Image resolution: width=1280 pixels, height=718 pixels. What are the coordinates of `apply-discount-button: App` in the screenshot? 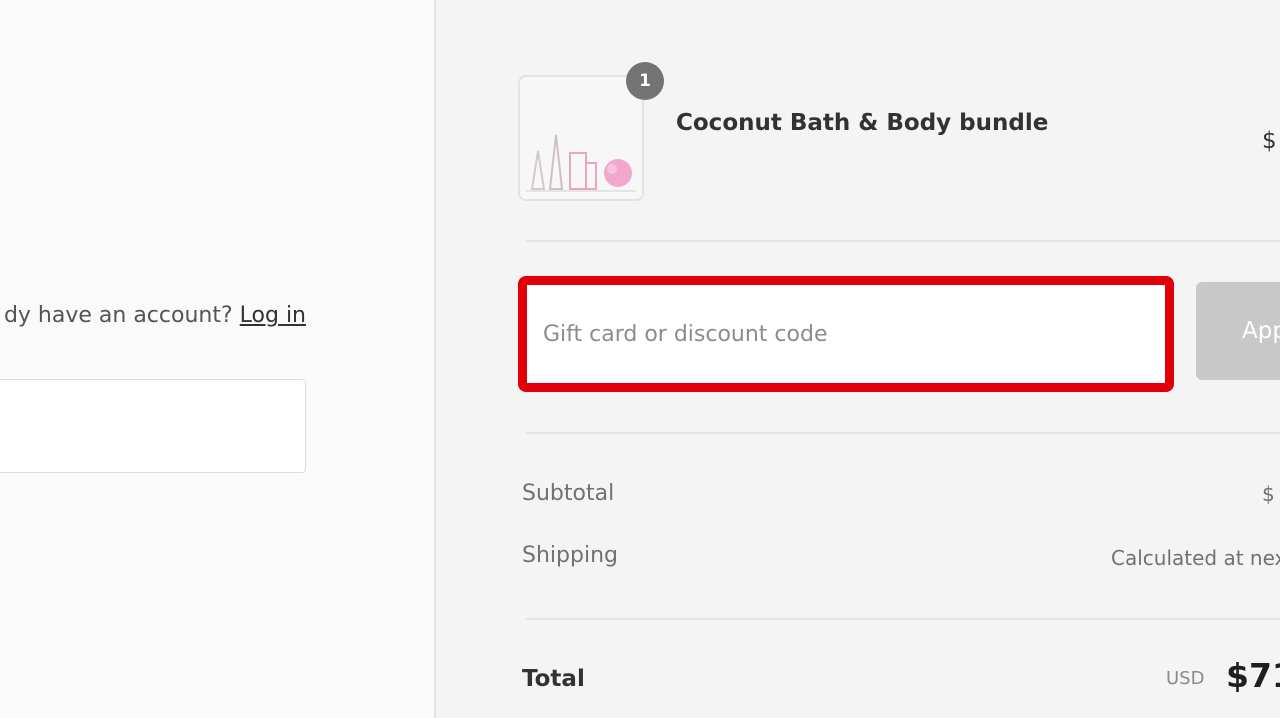 It's located at (1238, 331).